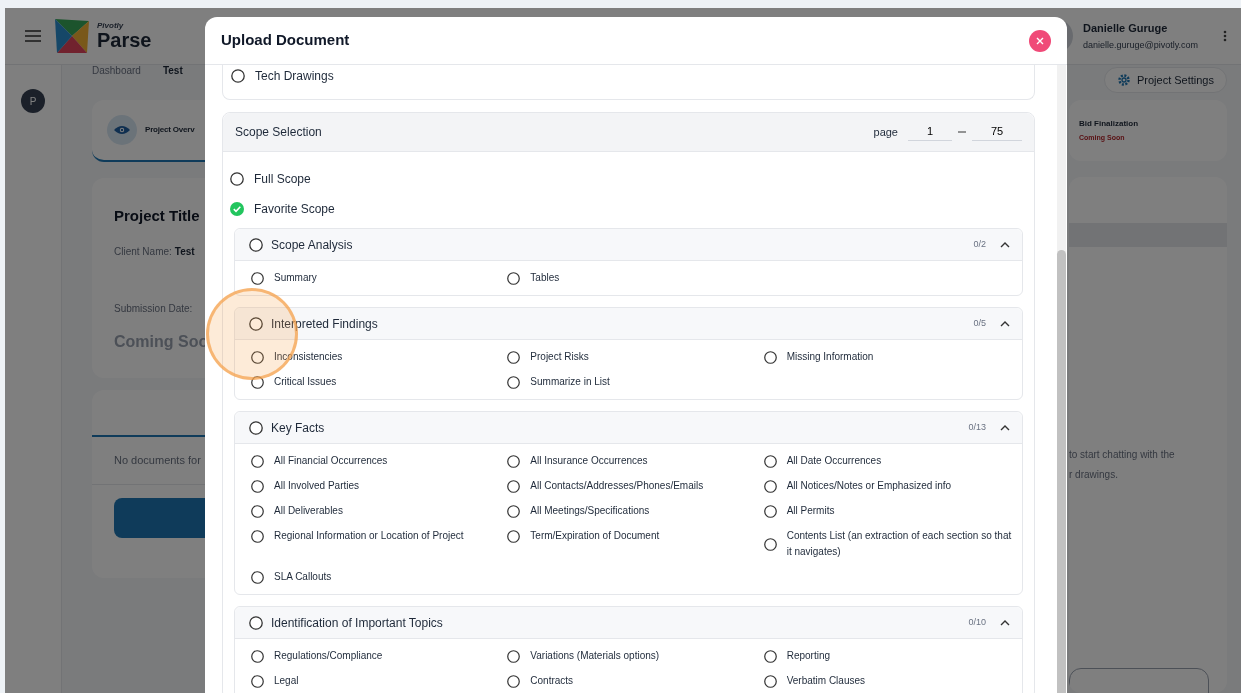  I want to click on selection-count: 0/10, so click(977, 622).